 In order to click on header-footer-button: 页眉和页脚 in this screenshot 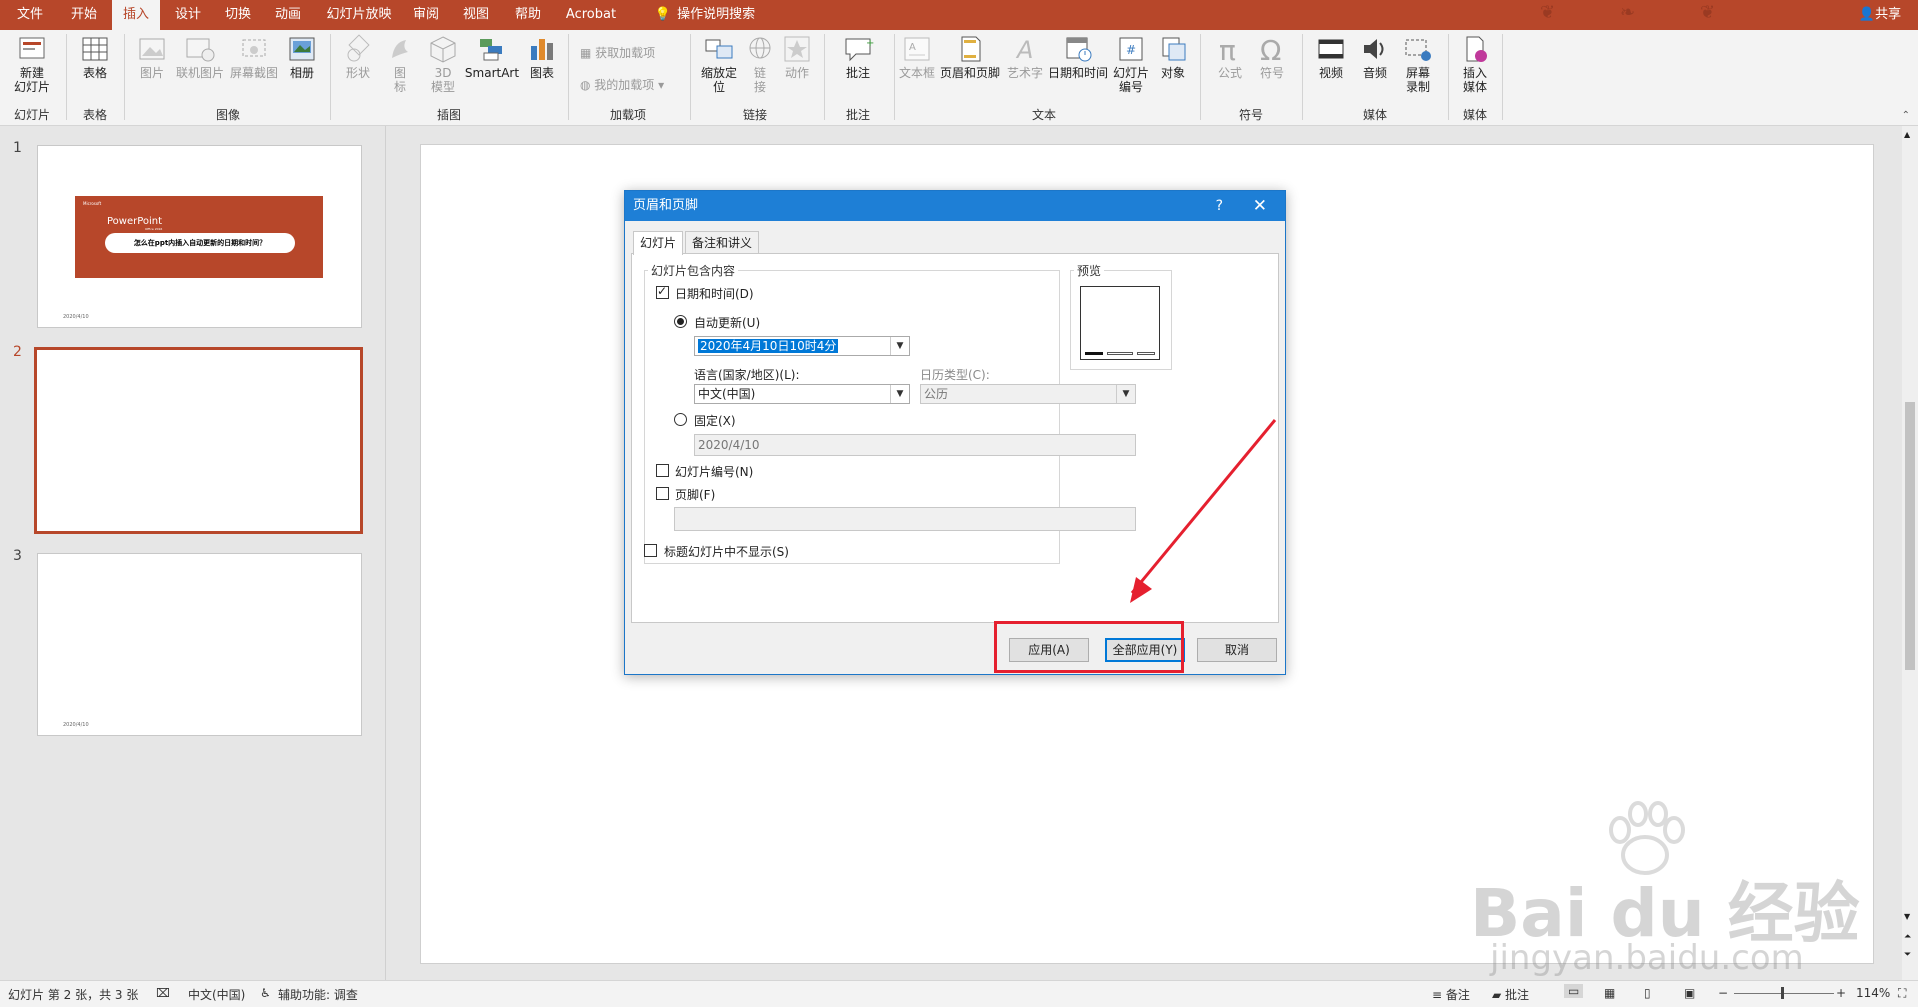, I will do `click(970, 57)`.